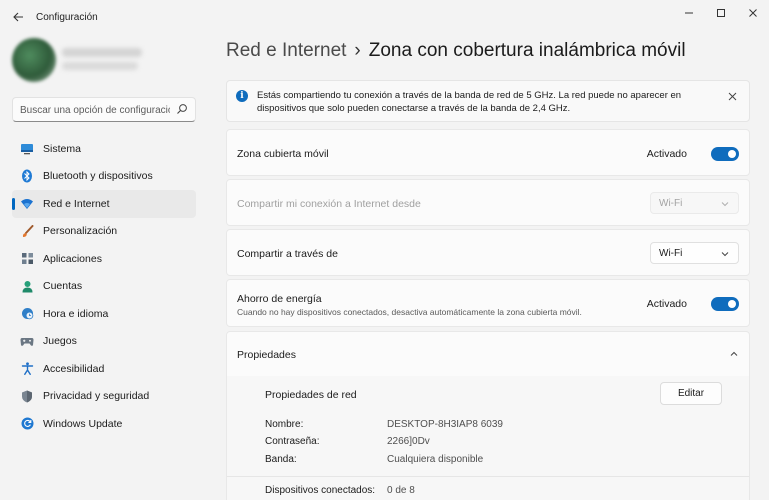 Image resolution: width=769 pixels, height=500 pixels. I want to click on avatar, so click(34, 60).